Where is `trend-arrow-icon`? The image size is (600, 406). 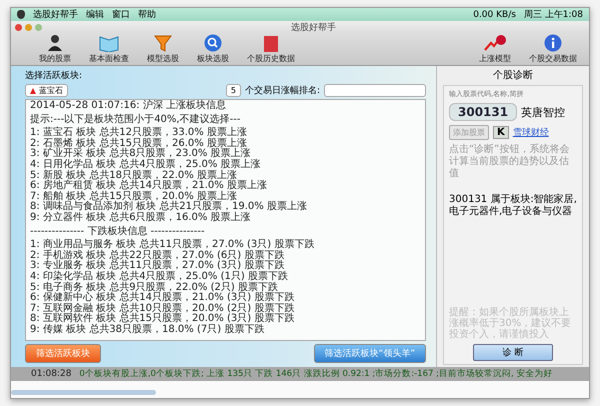
trend-arrow-icon is located at coordinates (495, 43).